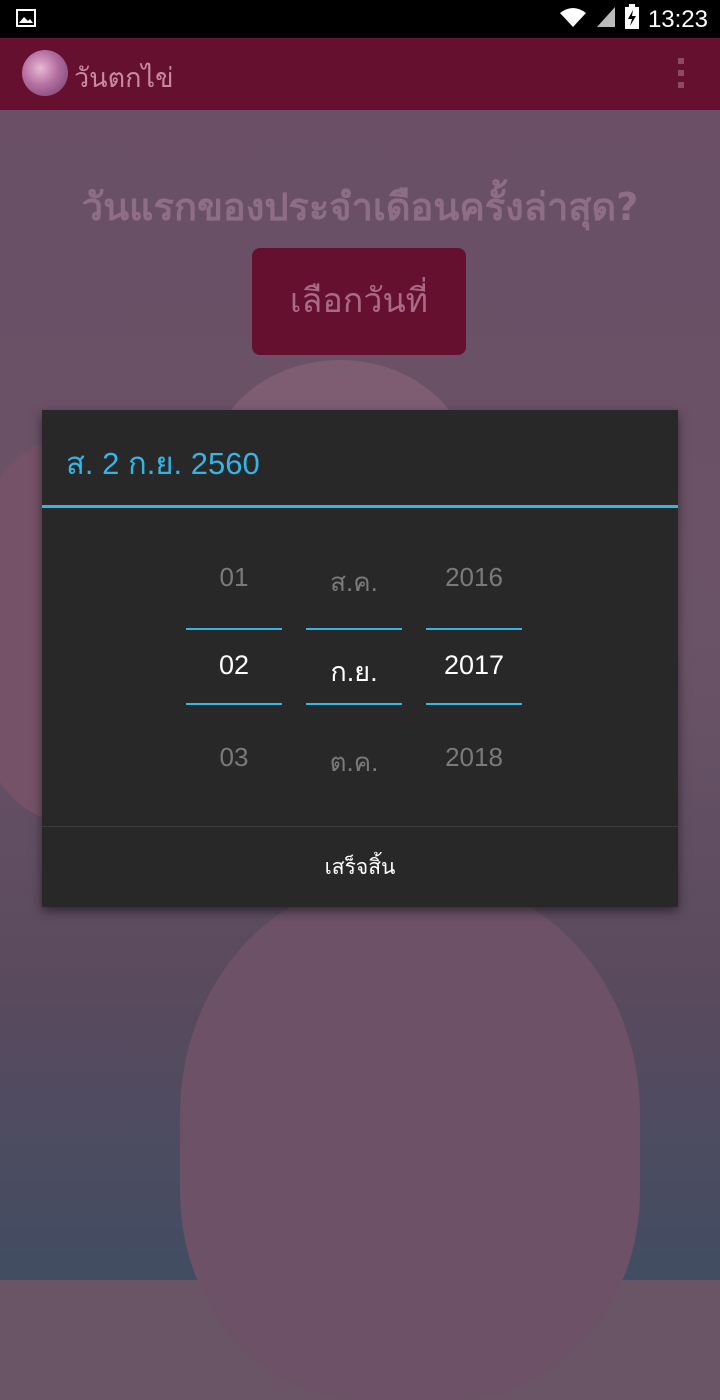  I want to click on wifi-icon, so click(573, 19).